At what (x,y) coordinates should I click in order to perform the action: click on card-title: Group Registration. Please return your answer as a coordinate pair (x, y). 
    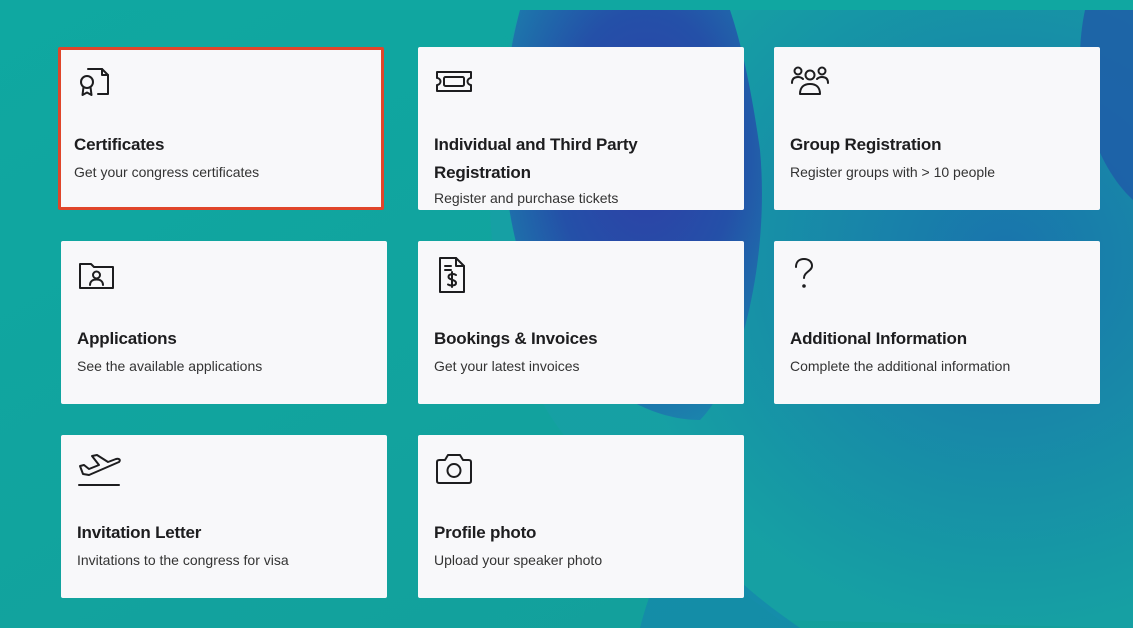
    Looking at the image, I should click on (866, 144).